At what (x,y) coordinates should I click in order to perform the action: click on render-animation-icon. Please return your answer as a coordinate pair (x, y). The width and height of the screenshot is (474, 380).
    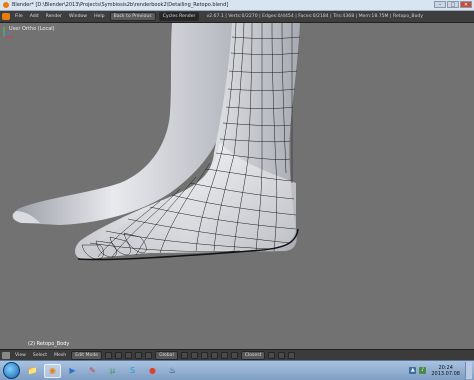
    Looking at the image, I should click on (292, 355).